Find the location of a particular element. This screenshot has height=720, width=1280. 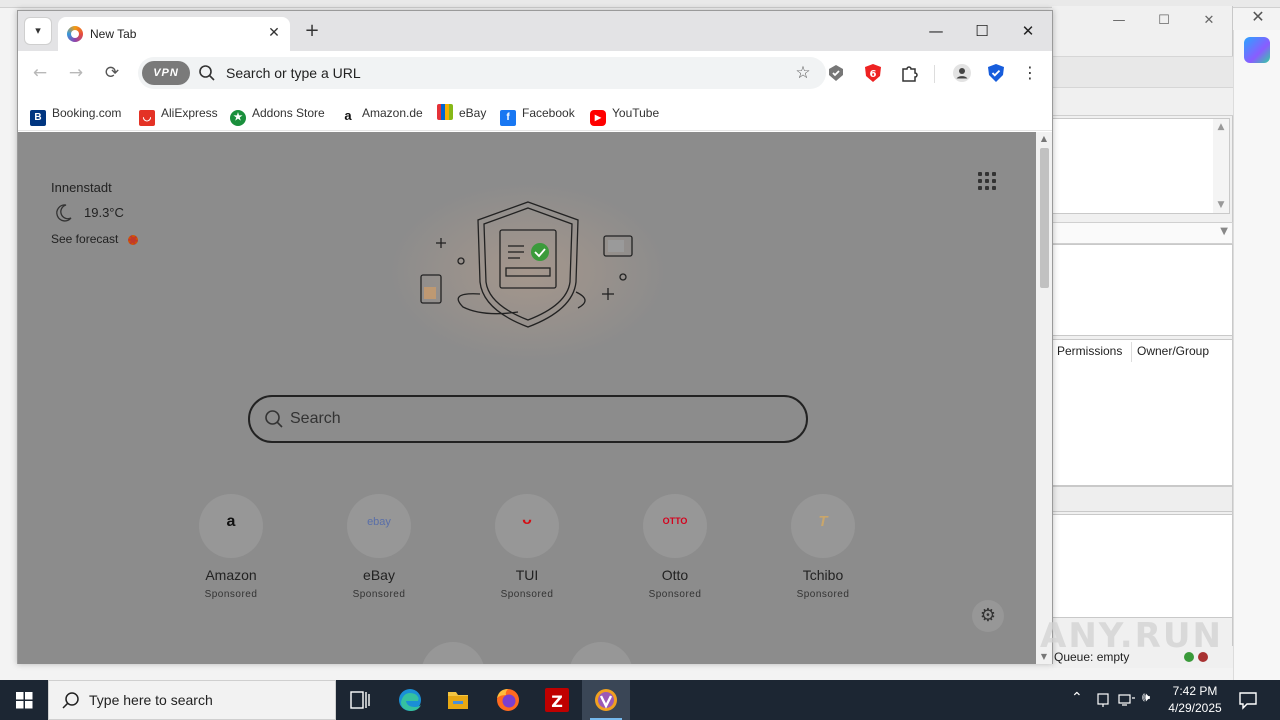

privacy-shield-icon is located at coordinates (836, 73).